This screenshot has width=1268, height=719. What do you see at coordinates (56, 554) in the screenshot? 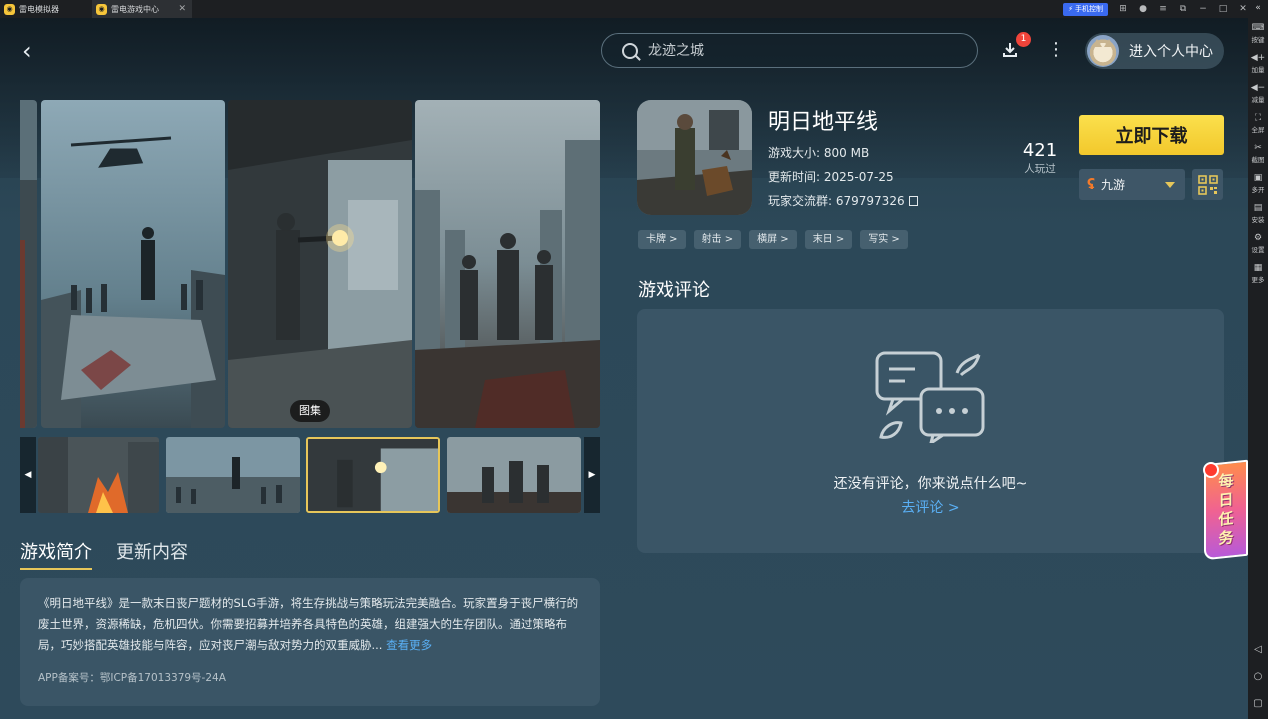
I see `tab-intro: 游戏简介` at bounding box center [56, 554].